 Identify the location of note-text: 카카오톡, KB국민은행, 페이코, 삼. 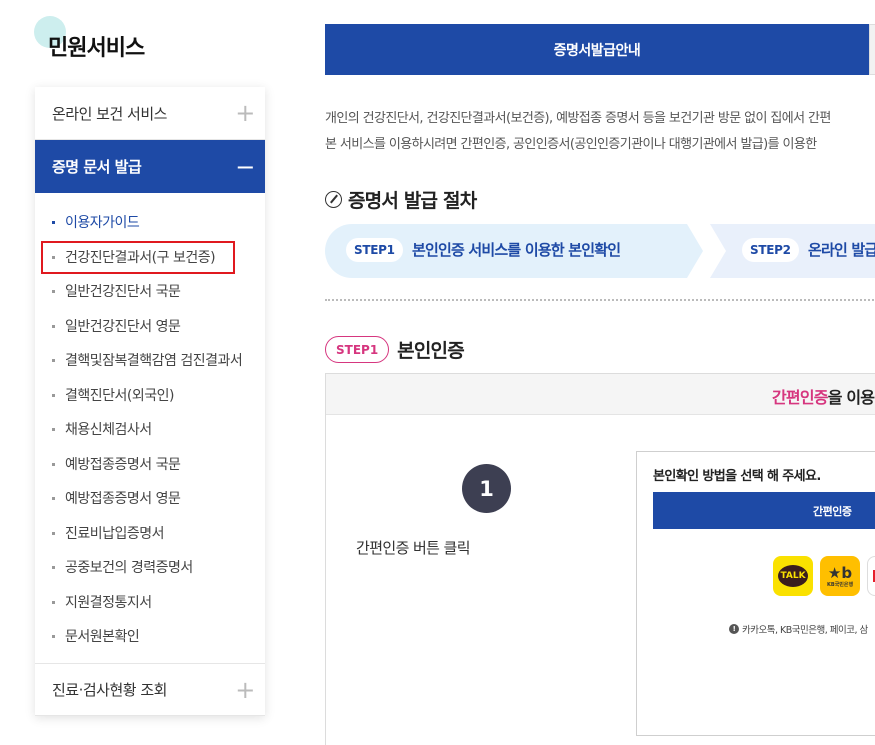
(805, 630).